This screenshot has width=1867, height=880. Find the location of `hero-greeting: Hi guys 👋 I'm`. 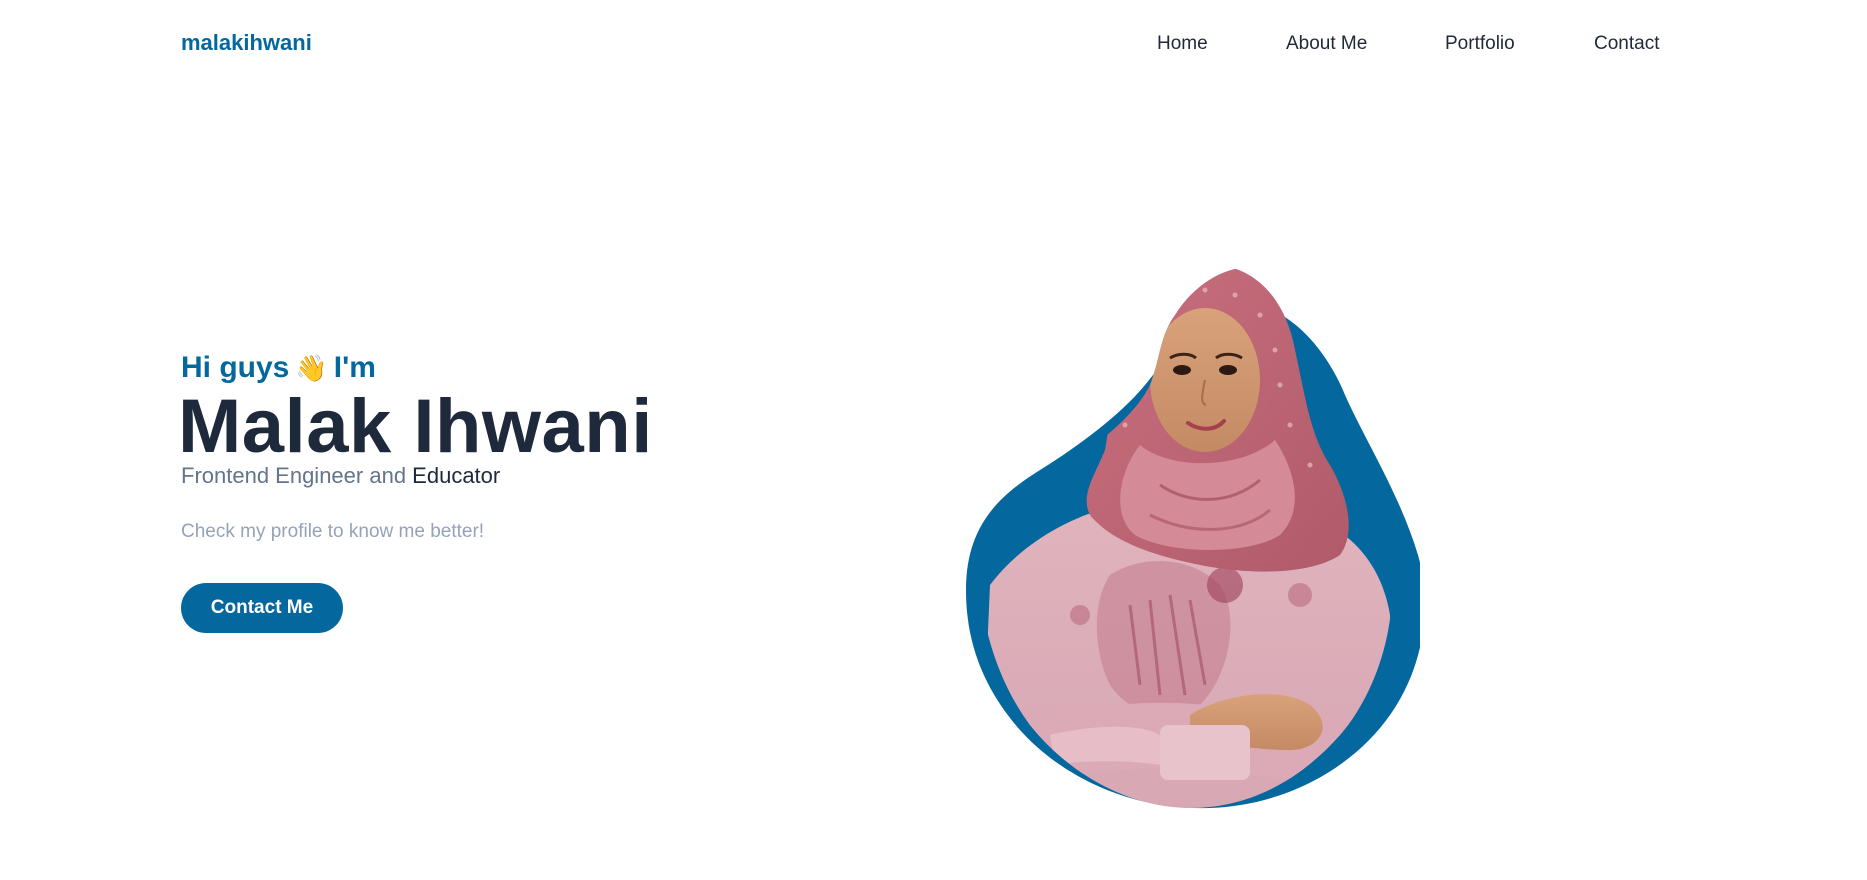

hero-greeting: Hi guys 👋 I'm is located at coordinates (278, 368).